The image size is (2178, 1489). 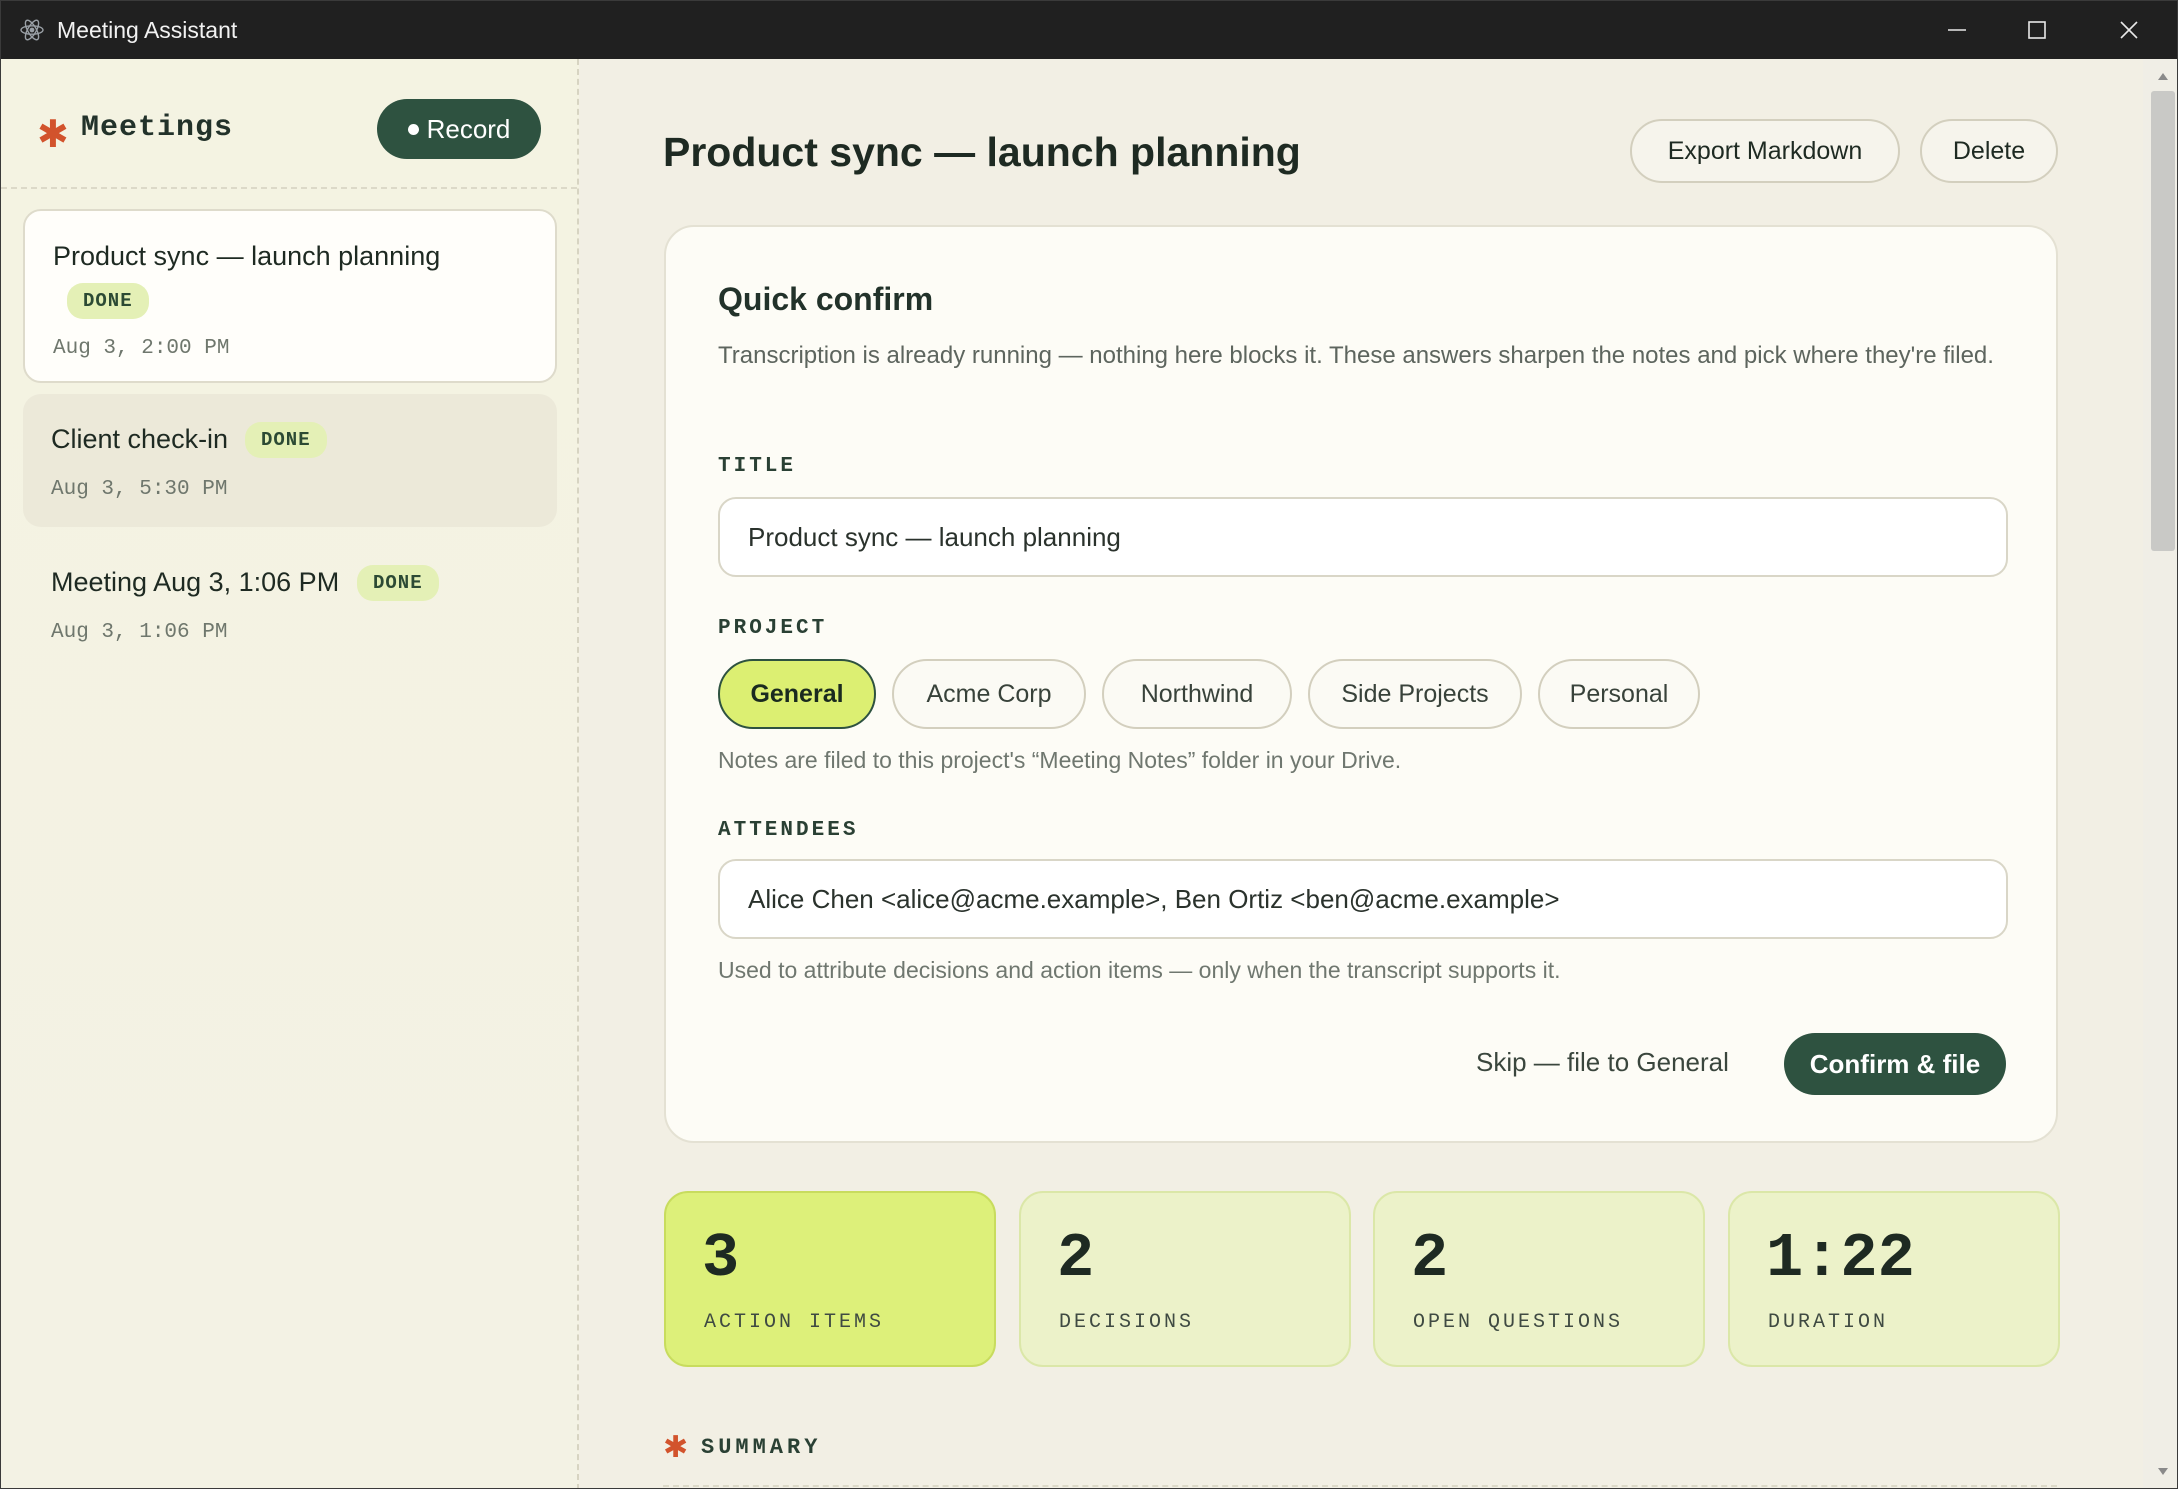 I want to click on project-chip-general: General, so click(x=797, y=694).